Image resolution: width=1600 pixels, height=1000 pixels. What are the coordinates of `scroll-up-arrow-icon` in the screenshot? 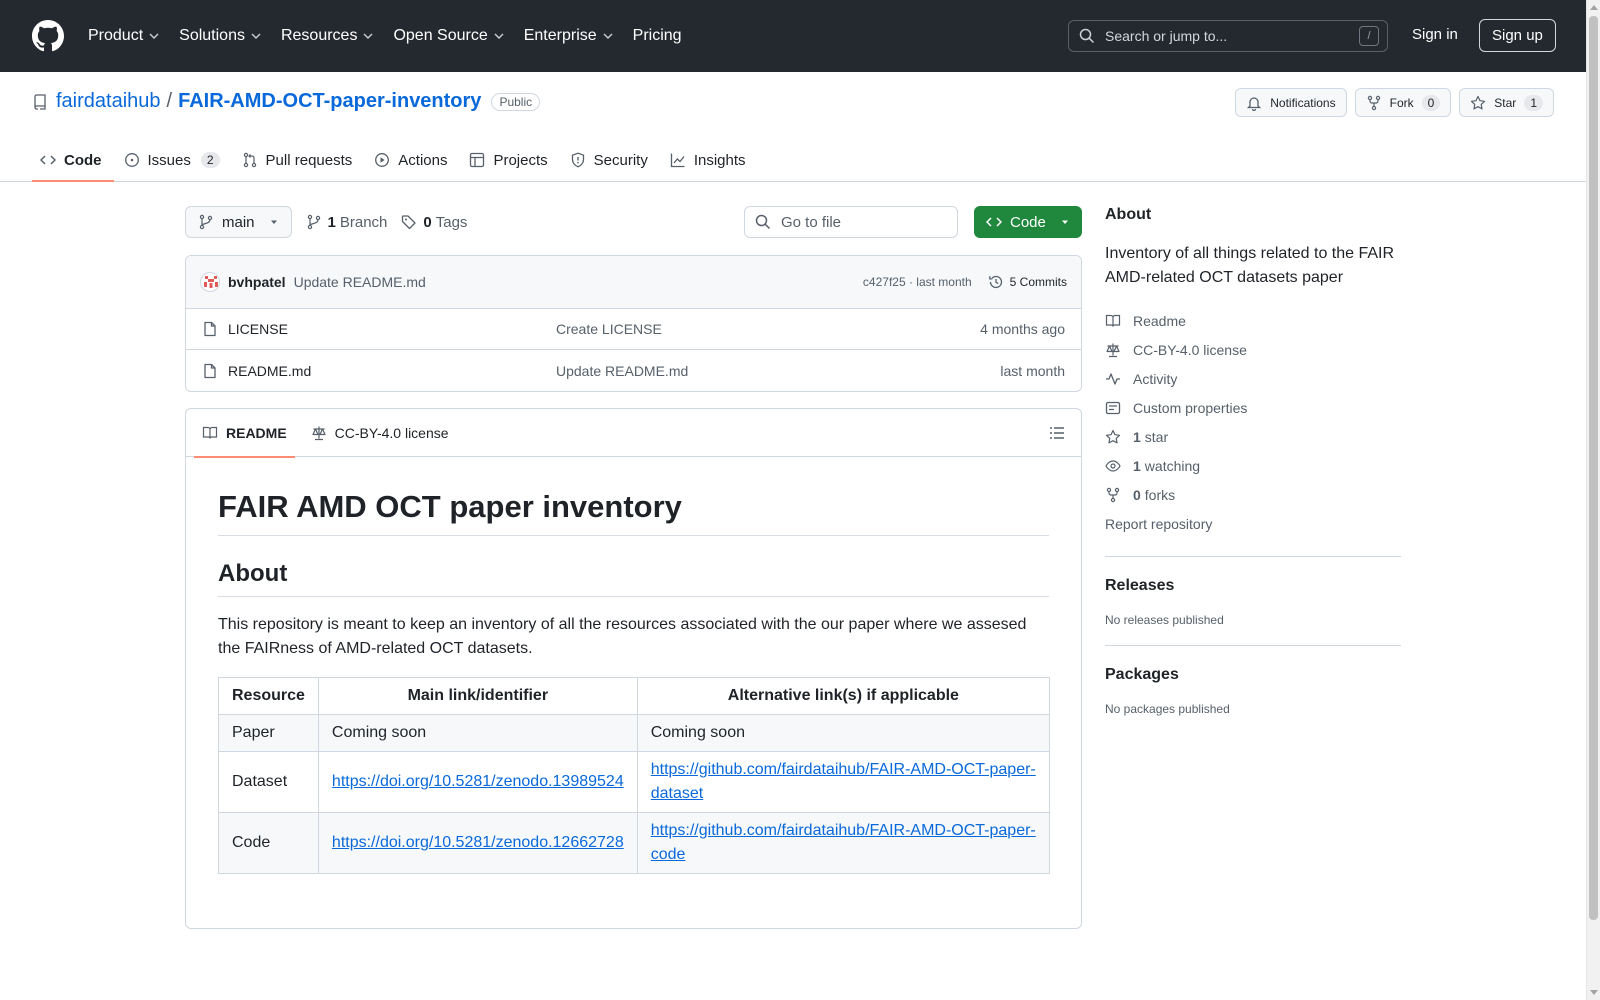 It's located at (1594, 7).